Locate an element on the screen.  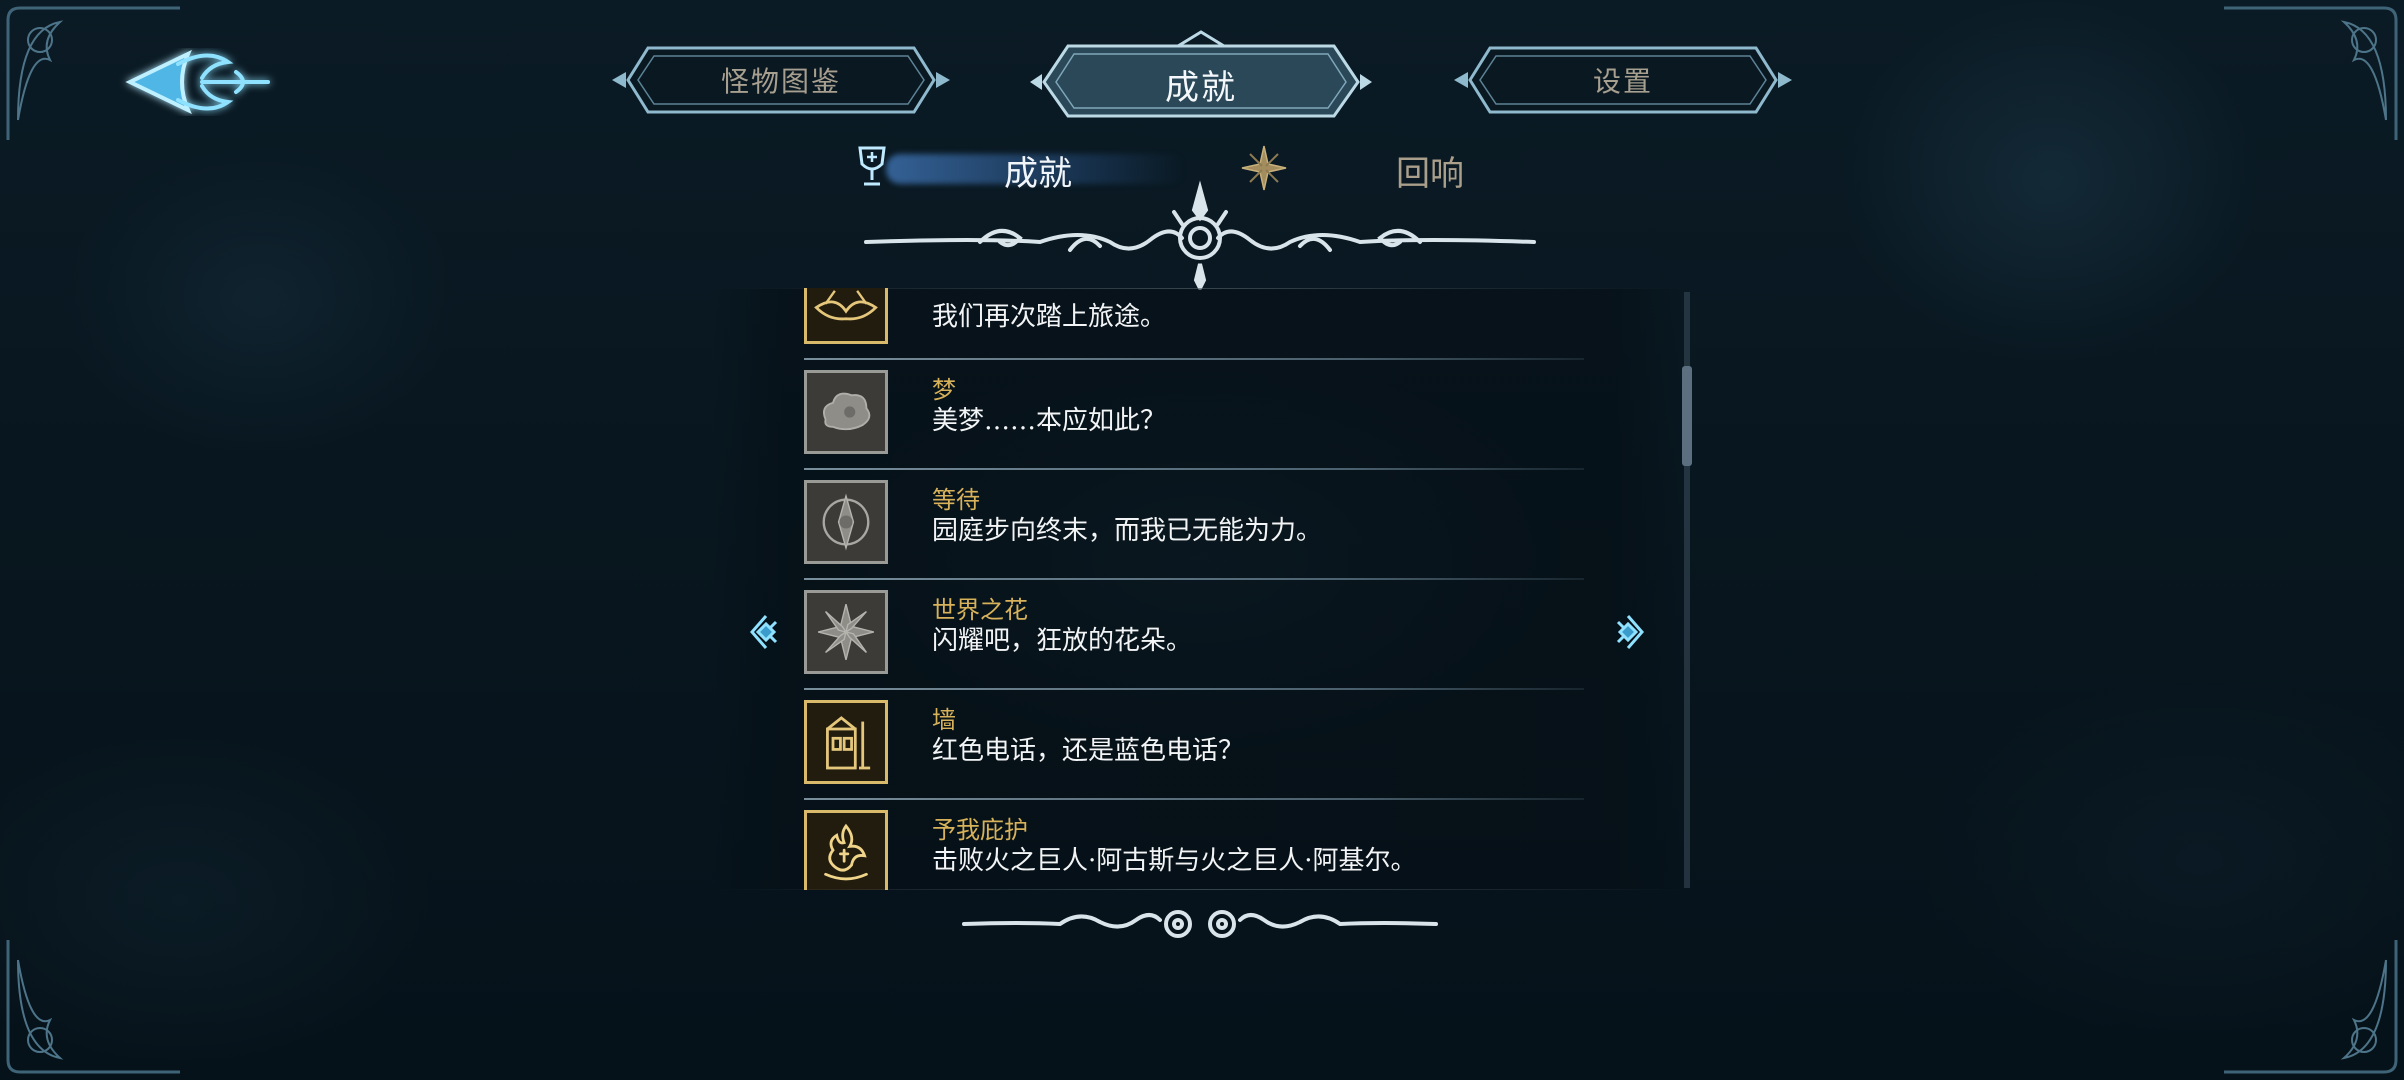
tab-achievements: 成就 is located at coordinates (1201, 76).